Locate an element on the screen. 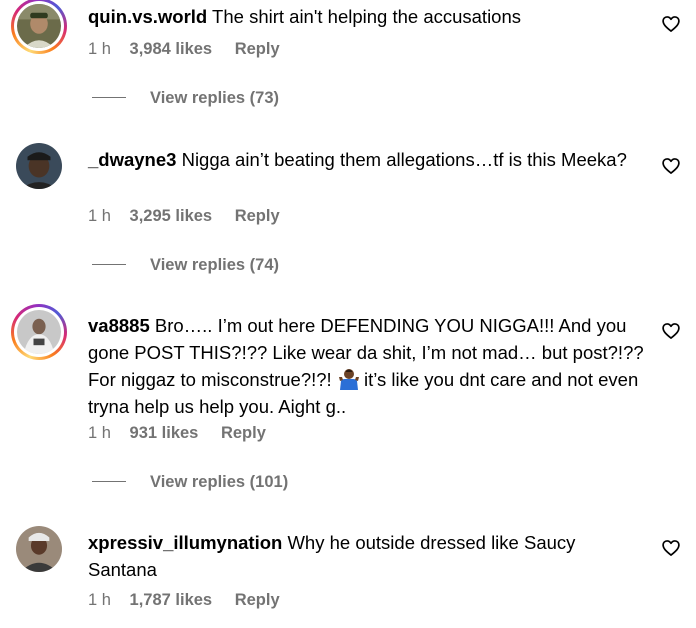 This screenshot has height=628, width=696. view-replies-label: View replies (74) is located at coordinates (215, 265).